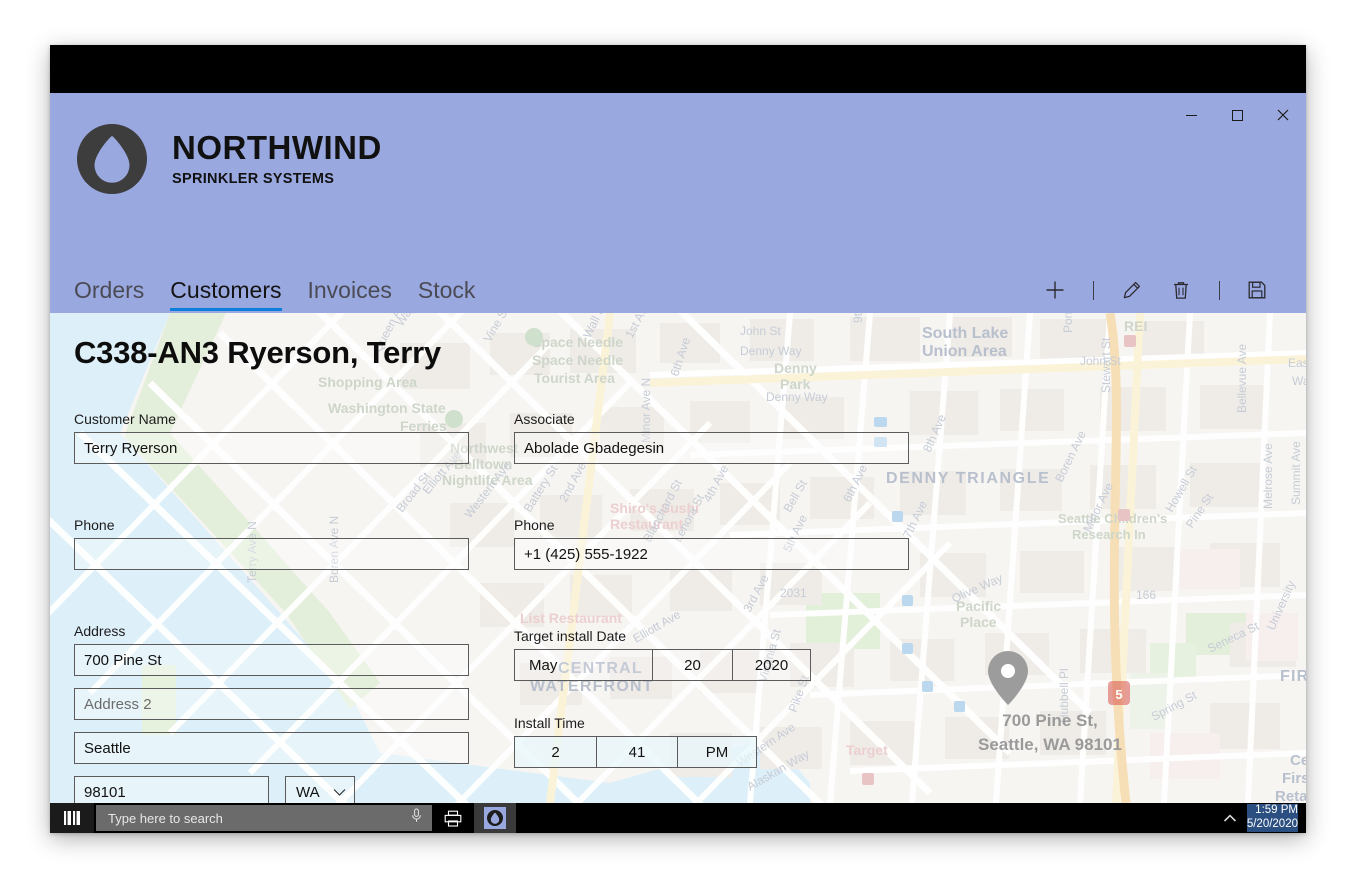 The image size is (1356, 884). I want to click on customer-phone-input, so click(271, 554).